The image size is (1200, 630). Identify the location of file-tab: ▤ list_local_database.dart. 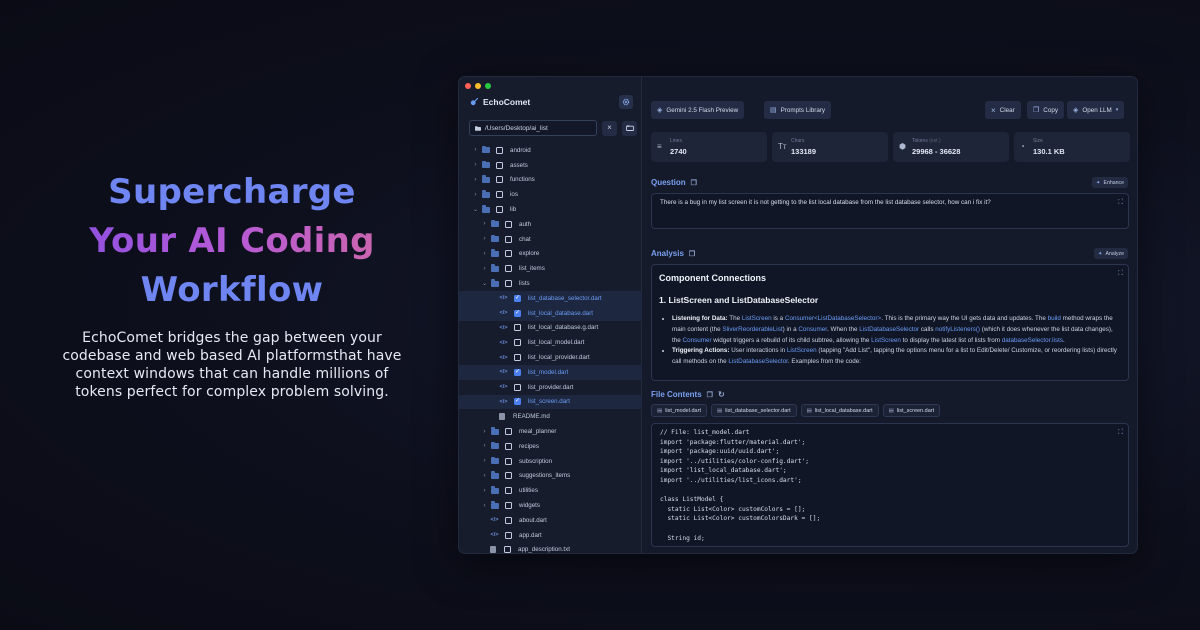
(839, 410).